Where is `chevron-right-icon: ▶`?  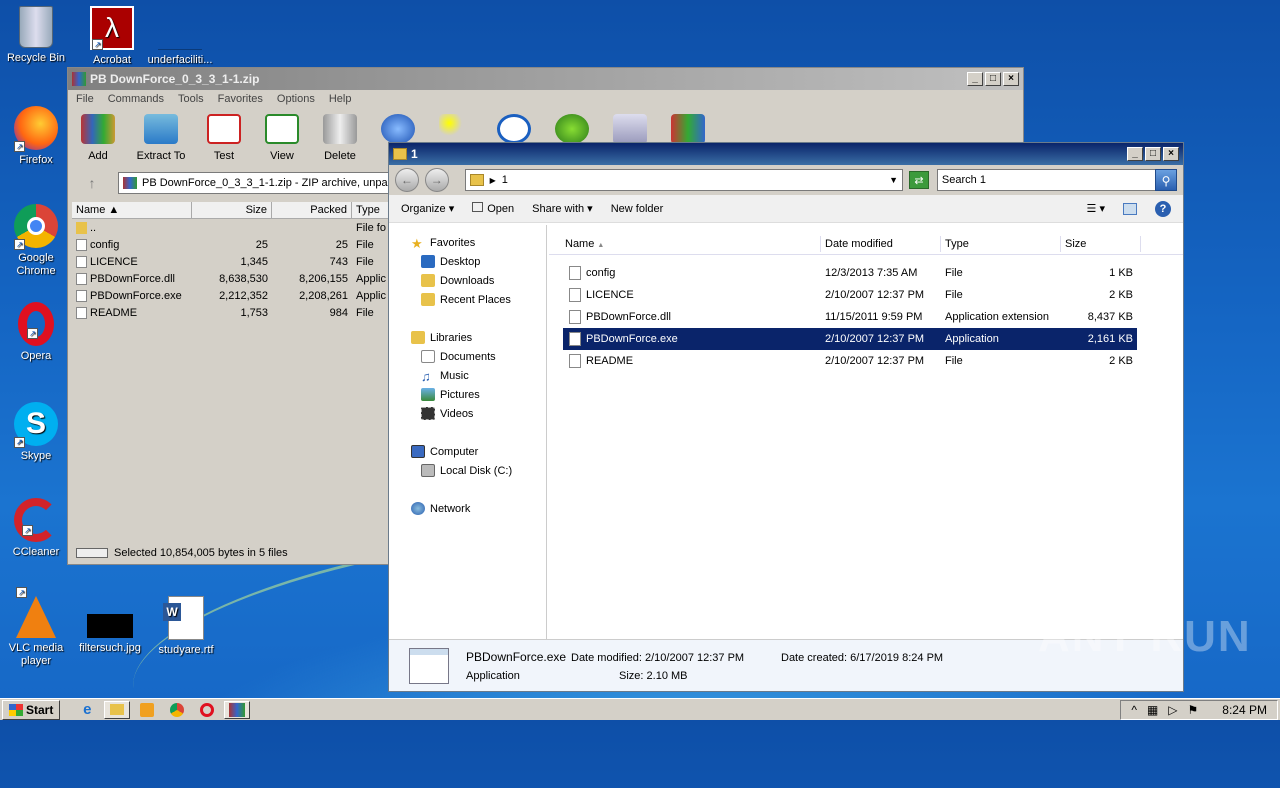 chevron-right-icon: ▶ is located at coordinates (492, 180).